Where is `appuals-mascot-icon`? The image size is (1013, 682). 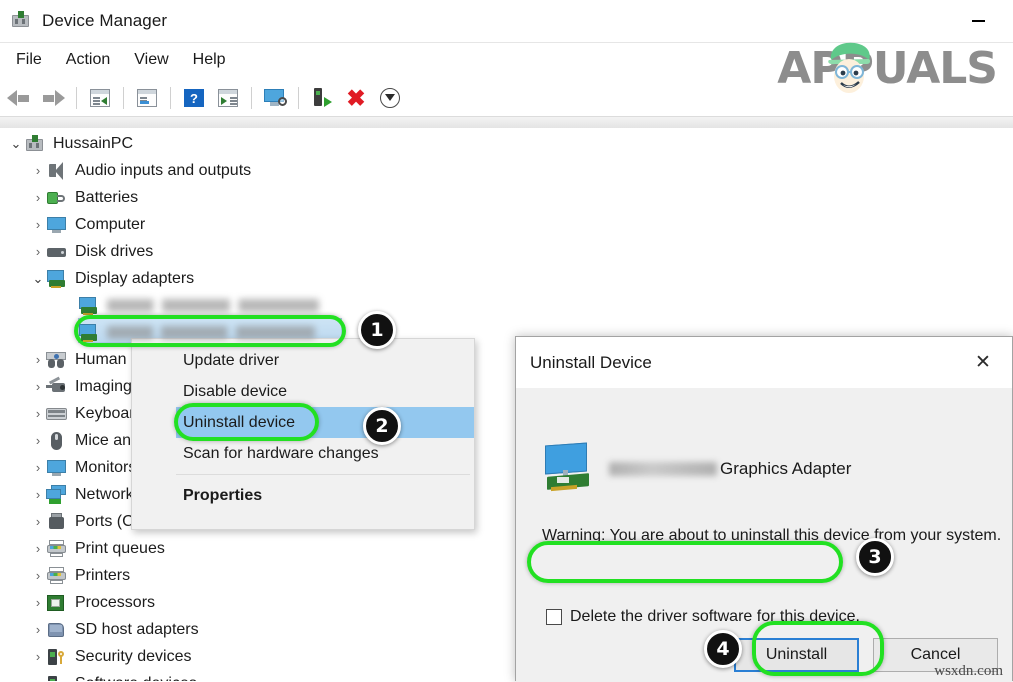
appuals-mascot-icon is located at coordinates (849, 67).